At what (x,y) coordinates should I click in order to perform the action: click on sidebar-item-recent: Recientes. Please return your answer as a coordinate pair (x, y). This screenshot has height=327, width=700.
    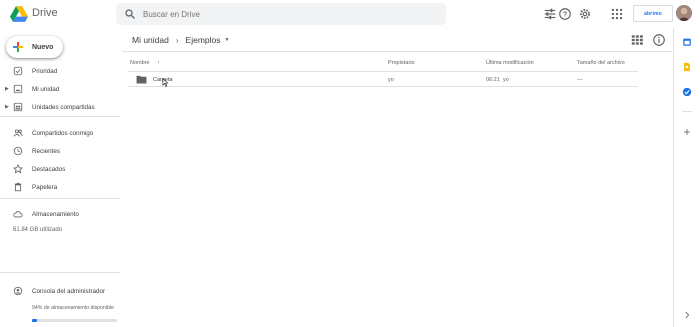
    Looking at the image, I should click on (60, 151).